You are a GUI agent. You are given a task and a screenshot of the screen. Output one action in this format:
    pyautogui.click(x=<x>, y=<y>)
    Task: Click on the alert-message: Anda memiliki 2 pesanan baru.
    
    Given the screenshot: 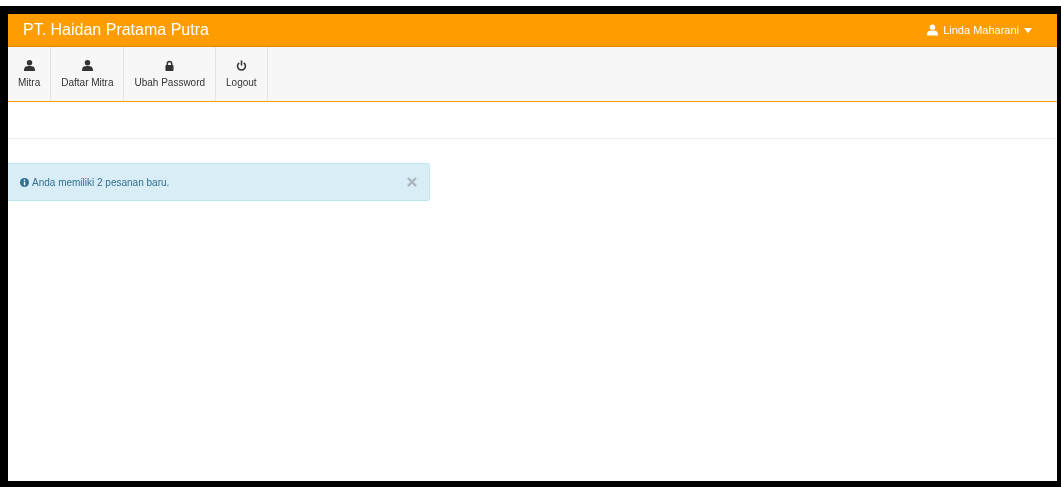 What is the action you would take?
    pyautogui.click(x=101, y=182)
    